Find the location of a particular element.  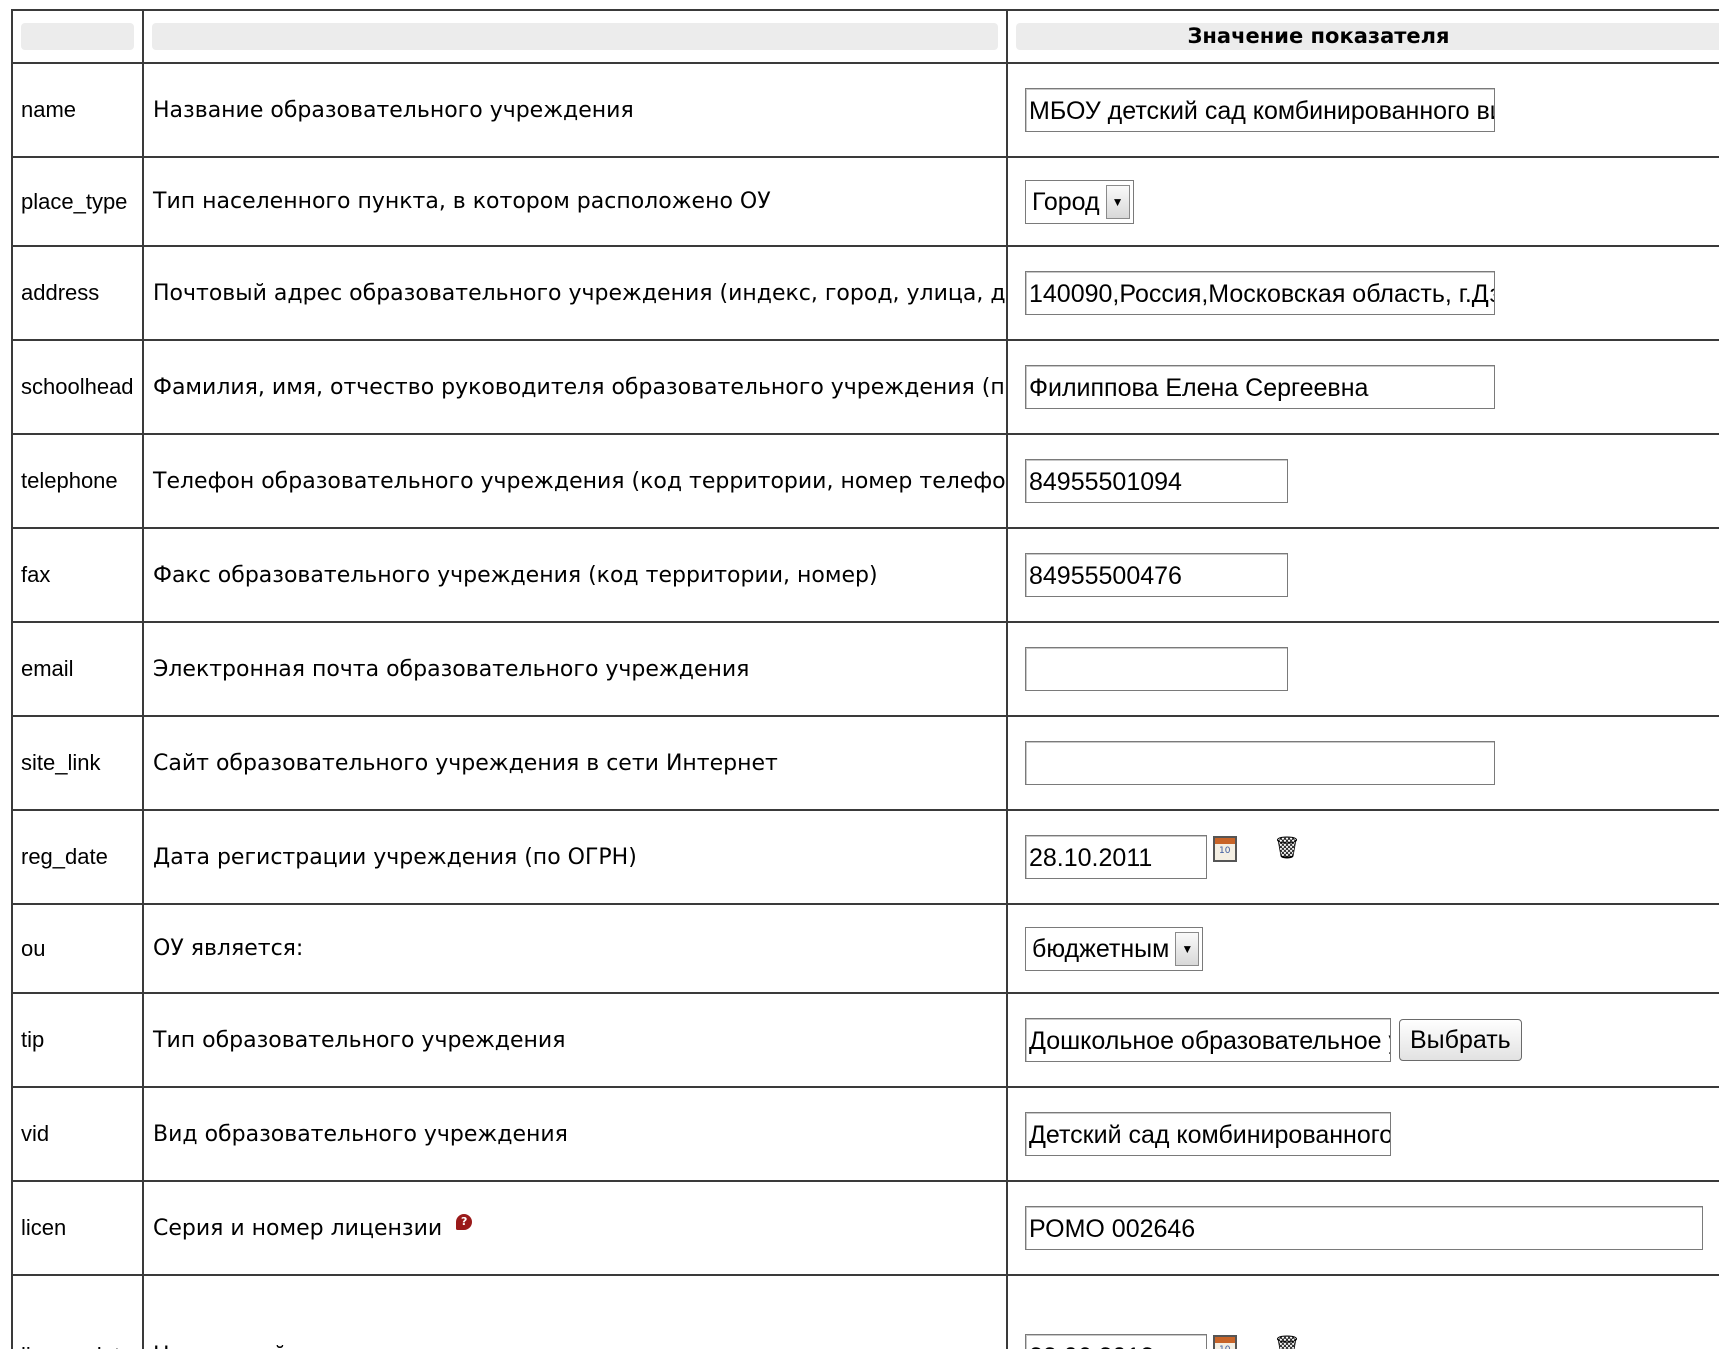

field-value-cell: 84955501094 is located at coordinates (1362, 481).